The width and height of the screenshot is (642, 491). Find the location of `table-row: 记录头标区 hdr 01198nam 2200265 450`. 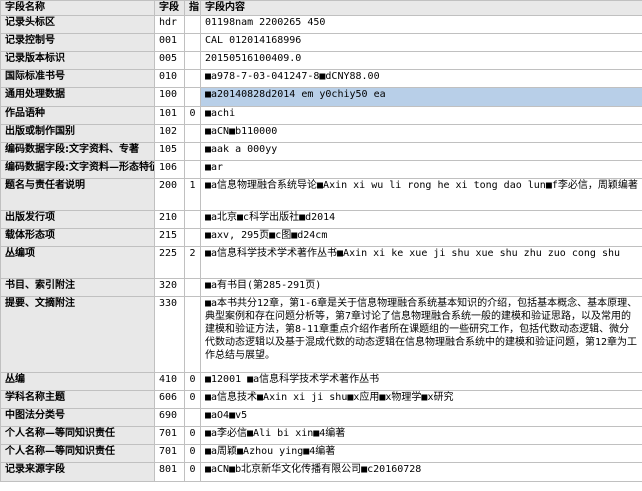

table-row: 记录头标区 hdr 01198nam 2200265 450 is located at coordinates (321, 24).